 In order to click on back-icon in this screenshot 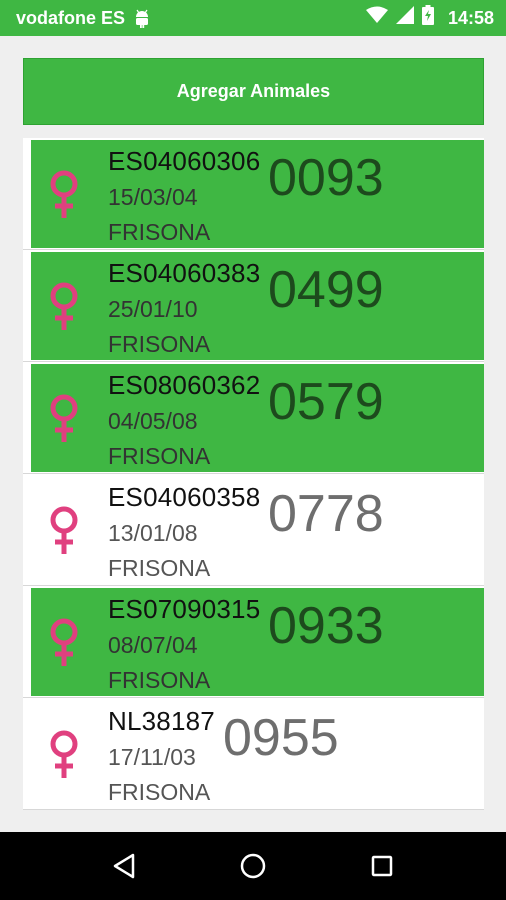, I will do `click(124, 866)`.